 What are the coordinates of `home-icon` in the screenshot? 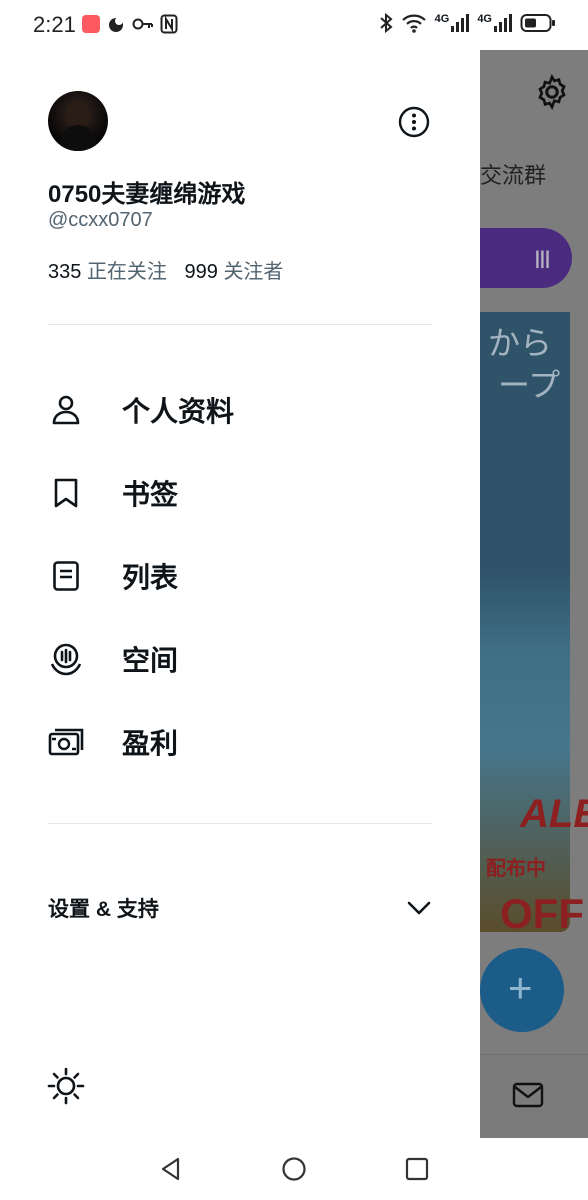 It's located at (294, 1169).